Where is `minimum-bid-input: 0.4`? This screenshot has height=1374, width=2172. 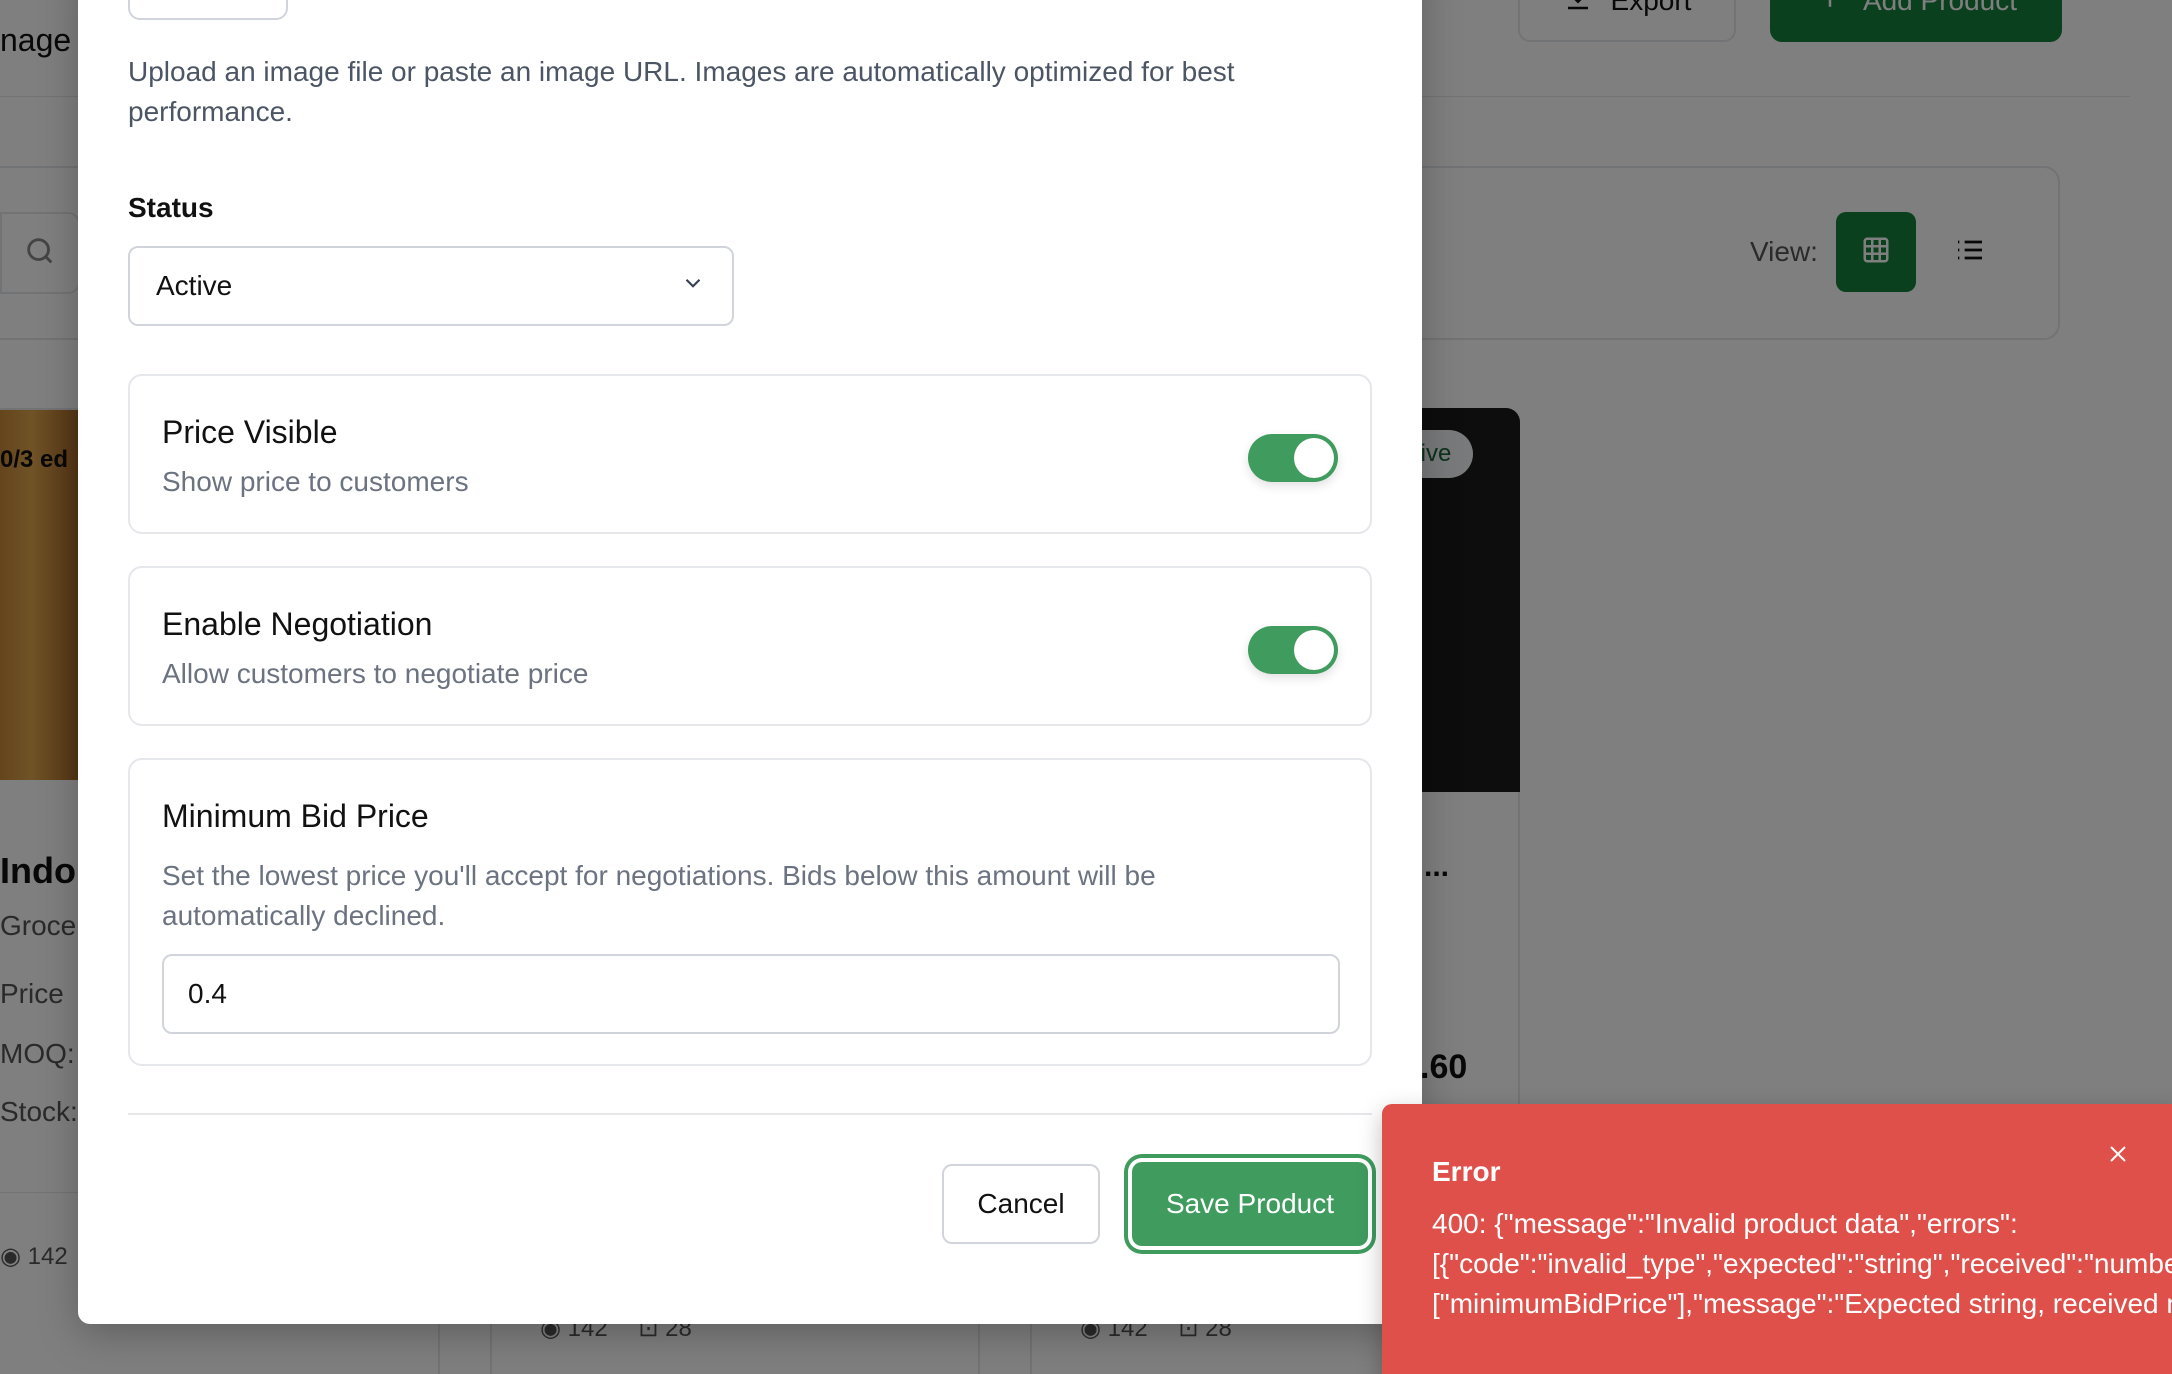
minimum-bid-input: 0.4 is located at coordinates (751, 994).